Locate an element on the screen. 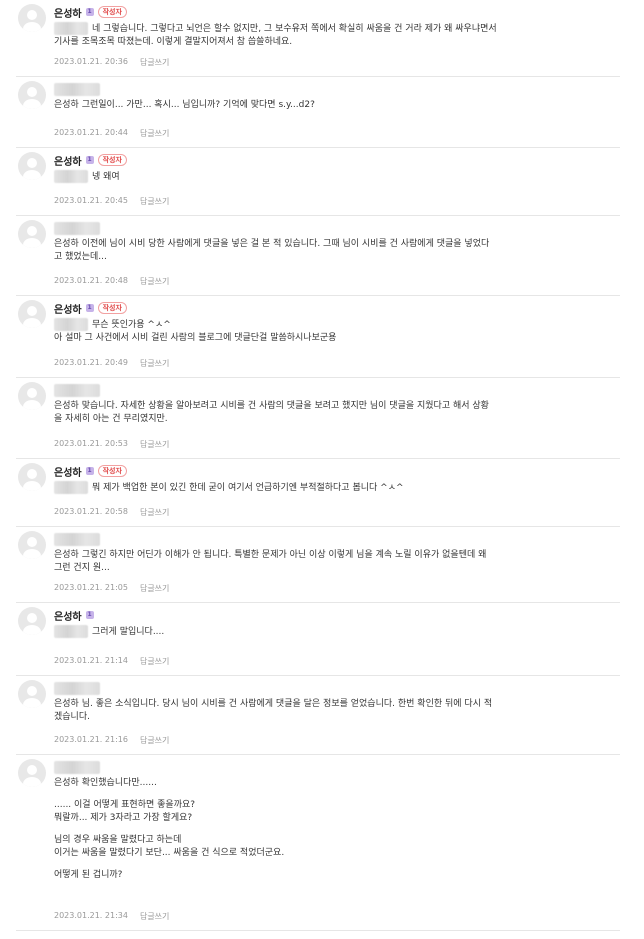 The image size is (644, 939). comment-item: 은성하 1 작성자 넹 왜여 2023.01.21. 20:45 답글쓰기 is located at coordinates (318, 182).